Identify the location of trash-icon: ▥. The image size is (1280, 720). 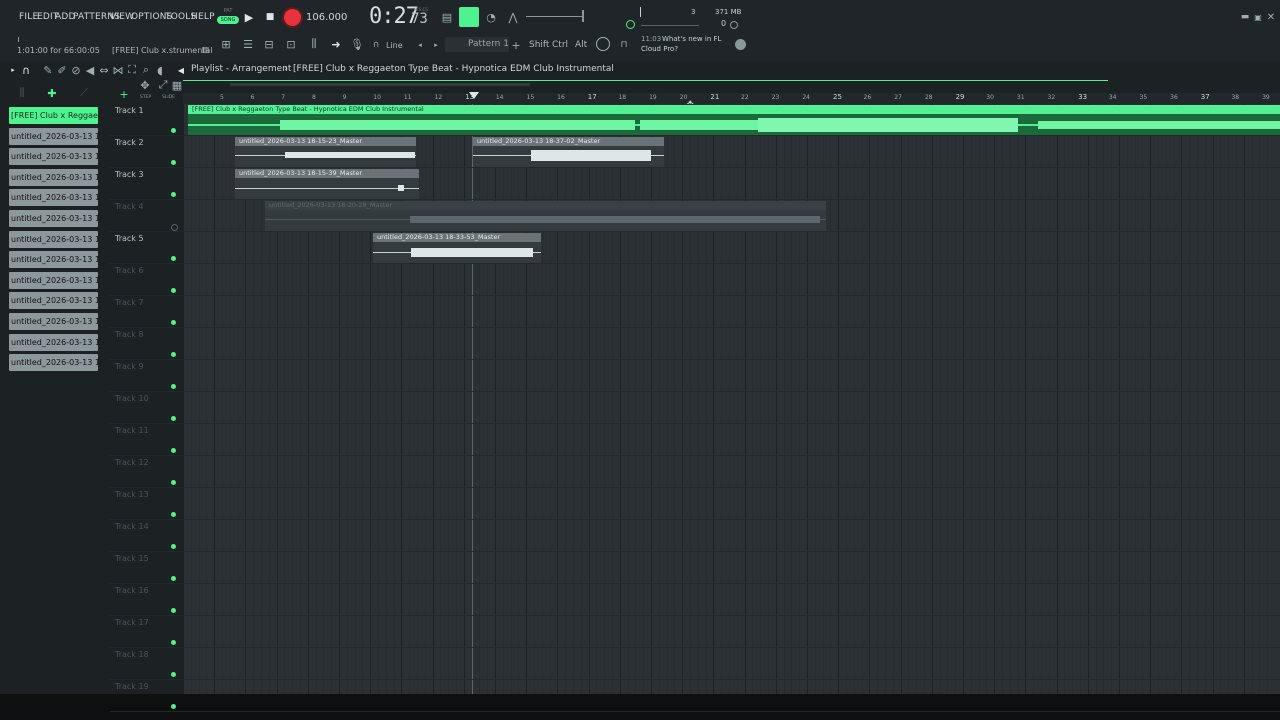
(205, 49).